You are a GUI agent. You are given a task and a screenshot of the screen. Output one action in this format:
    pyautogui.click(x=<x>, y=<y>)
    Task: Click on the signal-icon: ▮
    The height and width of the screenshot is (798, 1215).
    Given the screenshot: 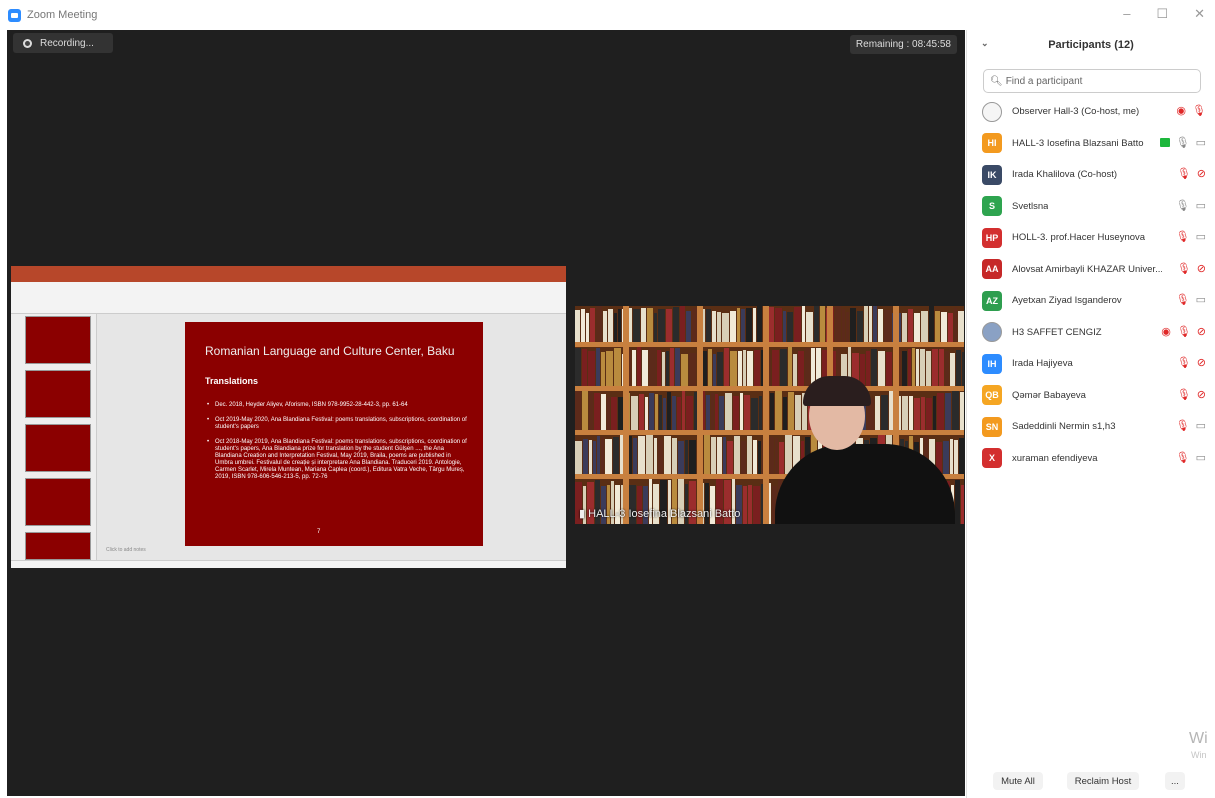 What is the action you would take?
    pyautogui.click(x=582, y=514)
    